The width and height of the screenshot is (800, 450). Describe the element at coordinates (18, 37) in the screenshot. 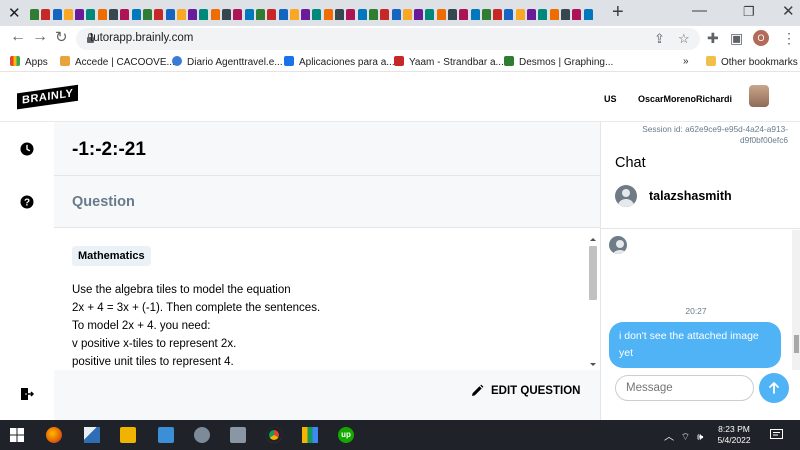

I see `back-icon: ←` at that location.